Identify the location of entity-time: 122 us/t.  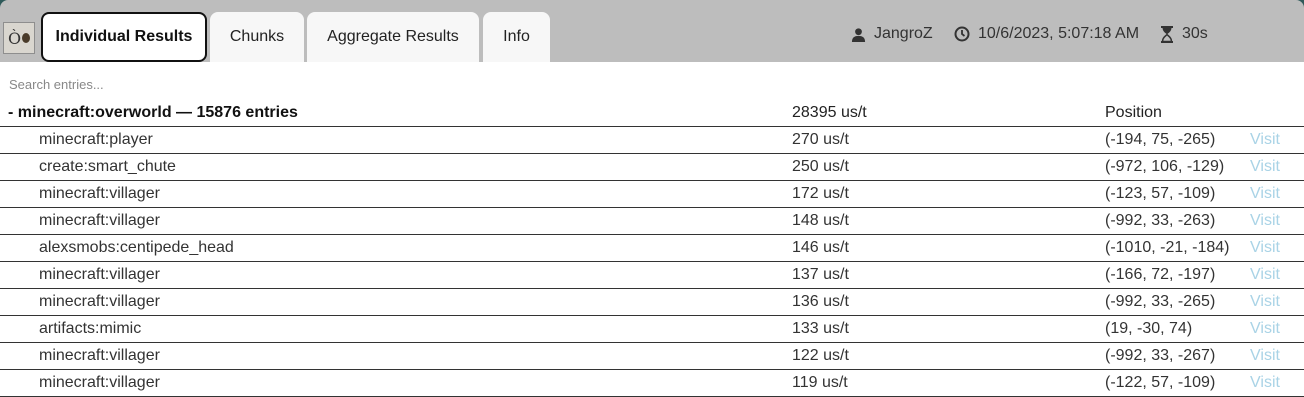
(820, 355).